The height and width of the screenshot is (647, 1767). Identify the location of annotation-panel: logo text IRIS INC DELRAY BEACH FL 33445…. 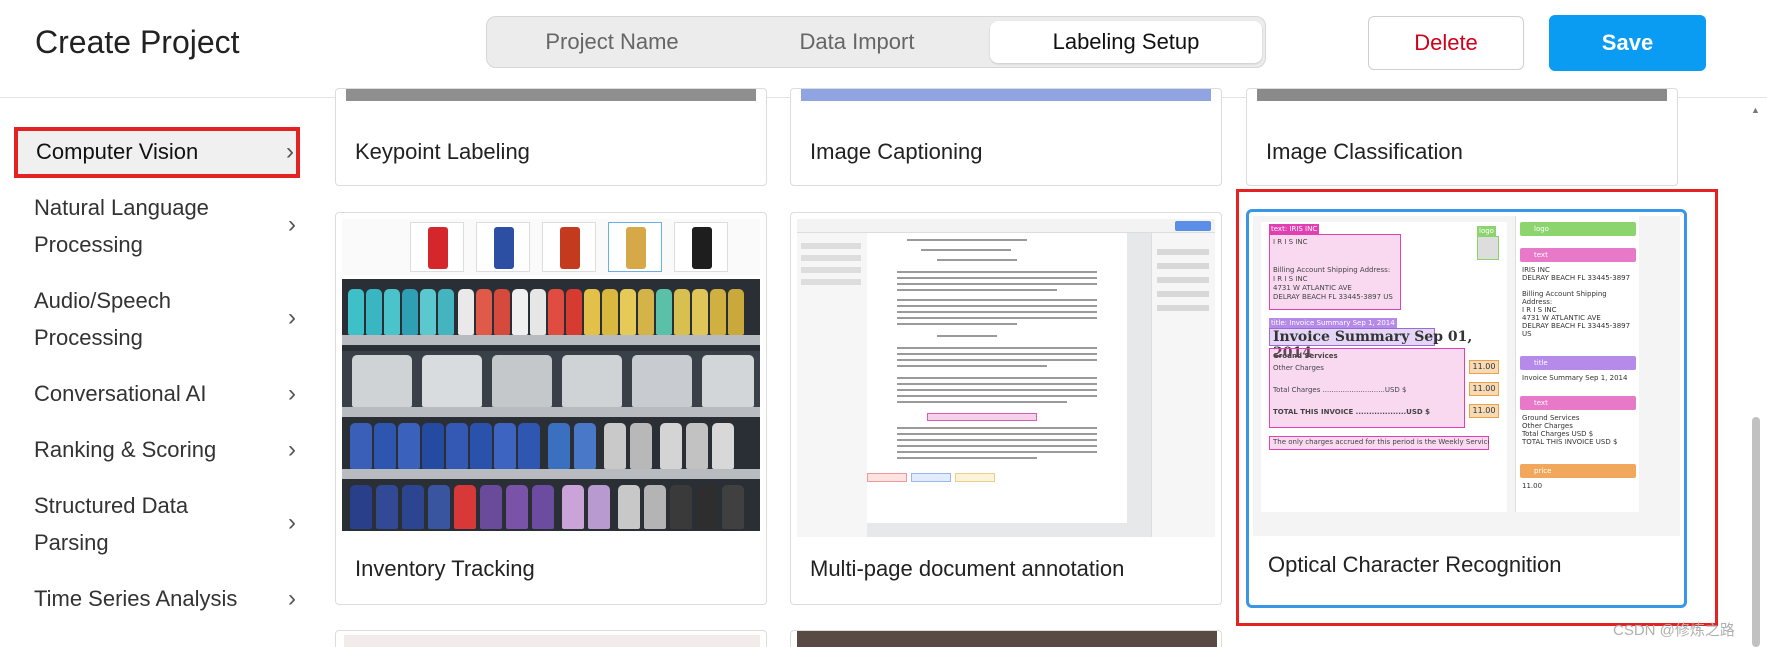
(1577, 364).